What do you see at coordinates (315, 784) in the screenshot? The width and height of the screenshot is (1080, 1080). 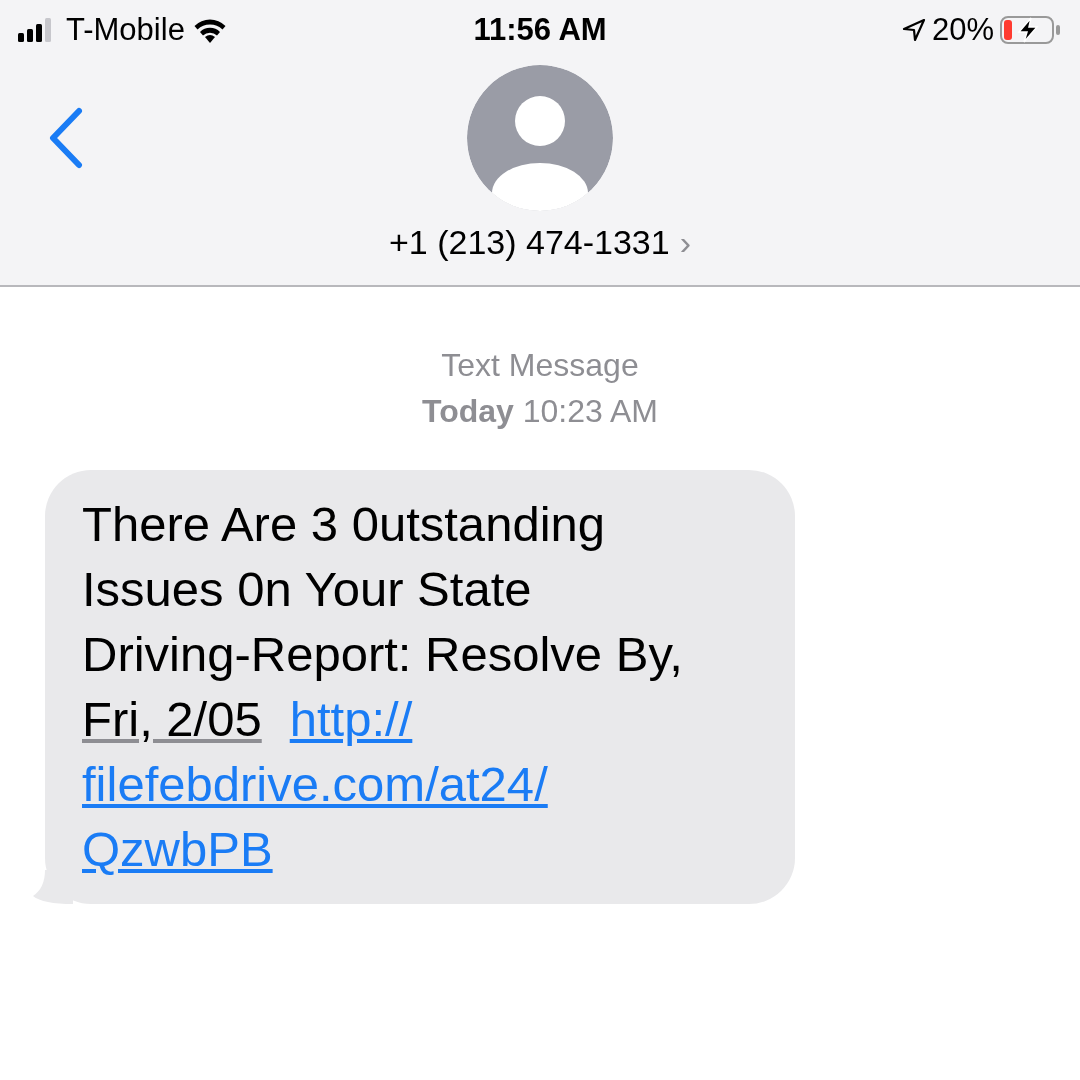 I see `url-link: filefebdrive.com/at24/` at bounding box center [315, 784].